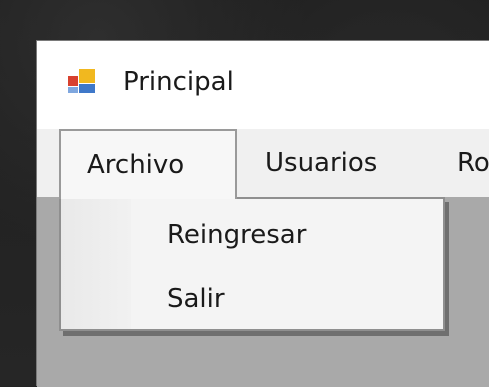 This screenshot has height=387, width=489. What do you see at coordinates (96, 264) in the screenshot?
I see `menu-icon-gutter` at bounding box center [96, 264].